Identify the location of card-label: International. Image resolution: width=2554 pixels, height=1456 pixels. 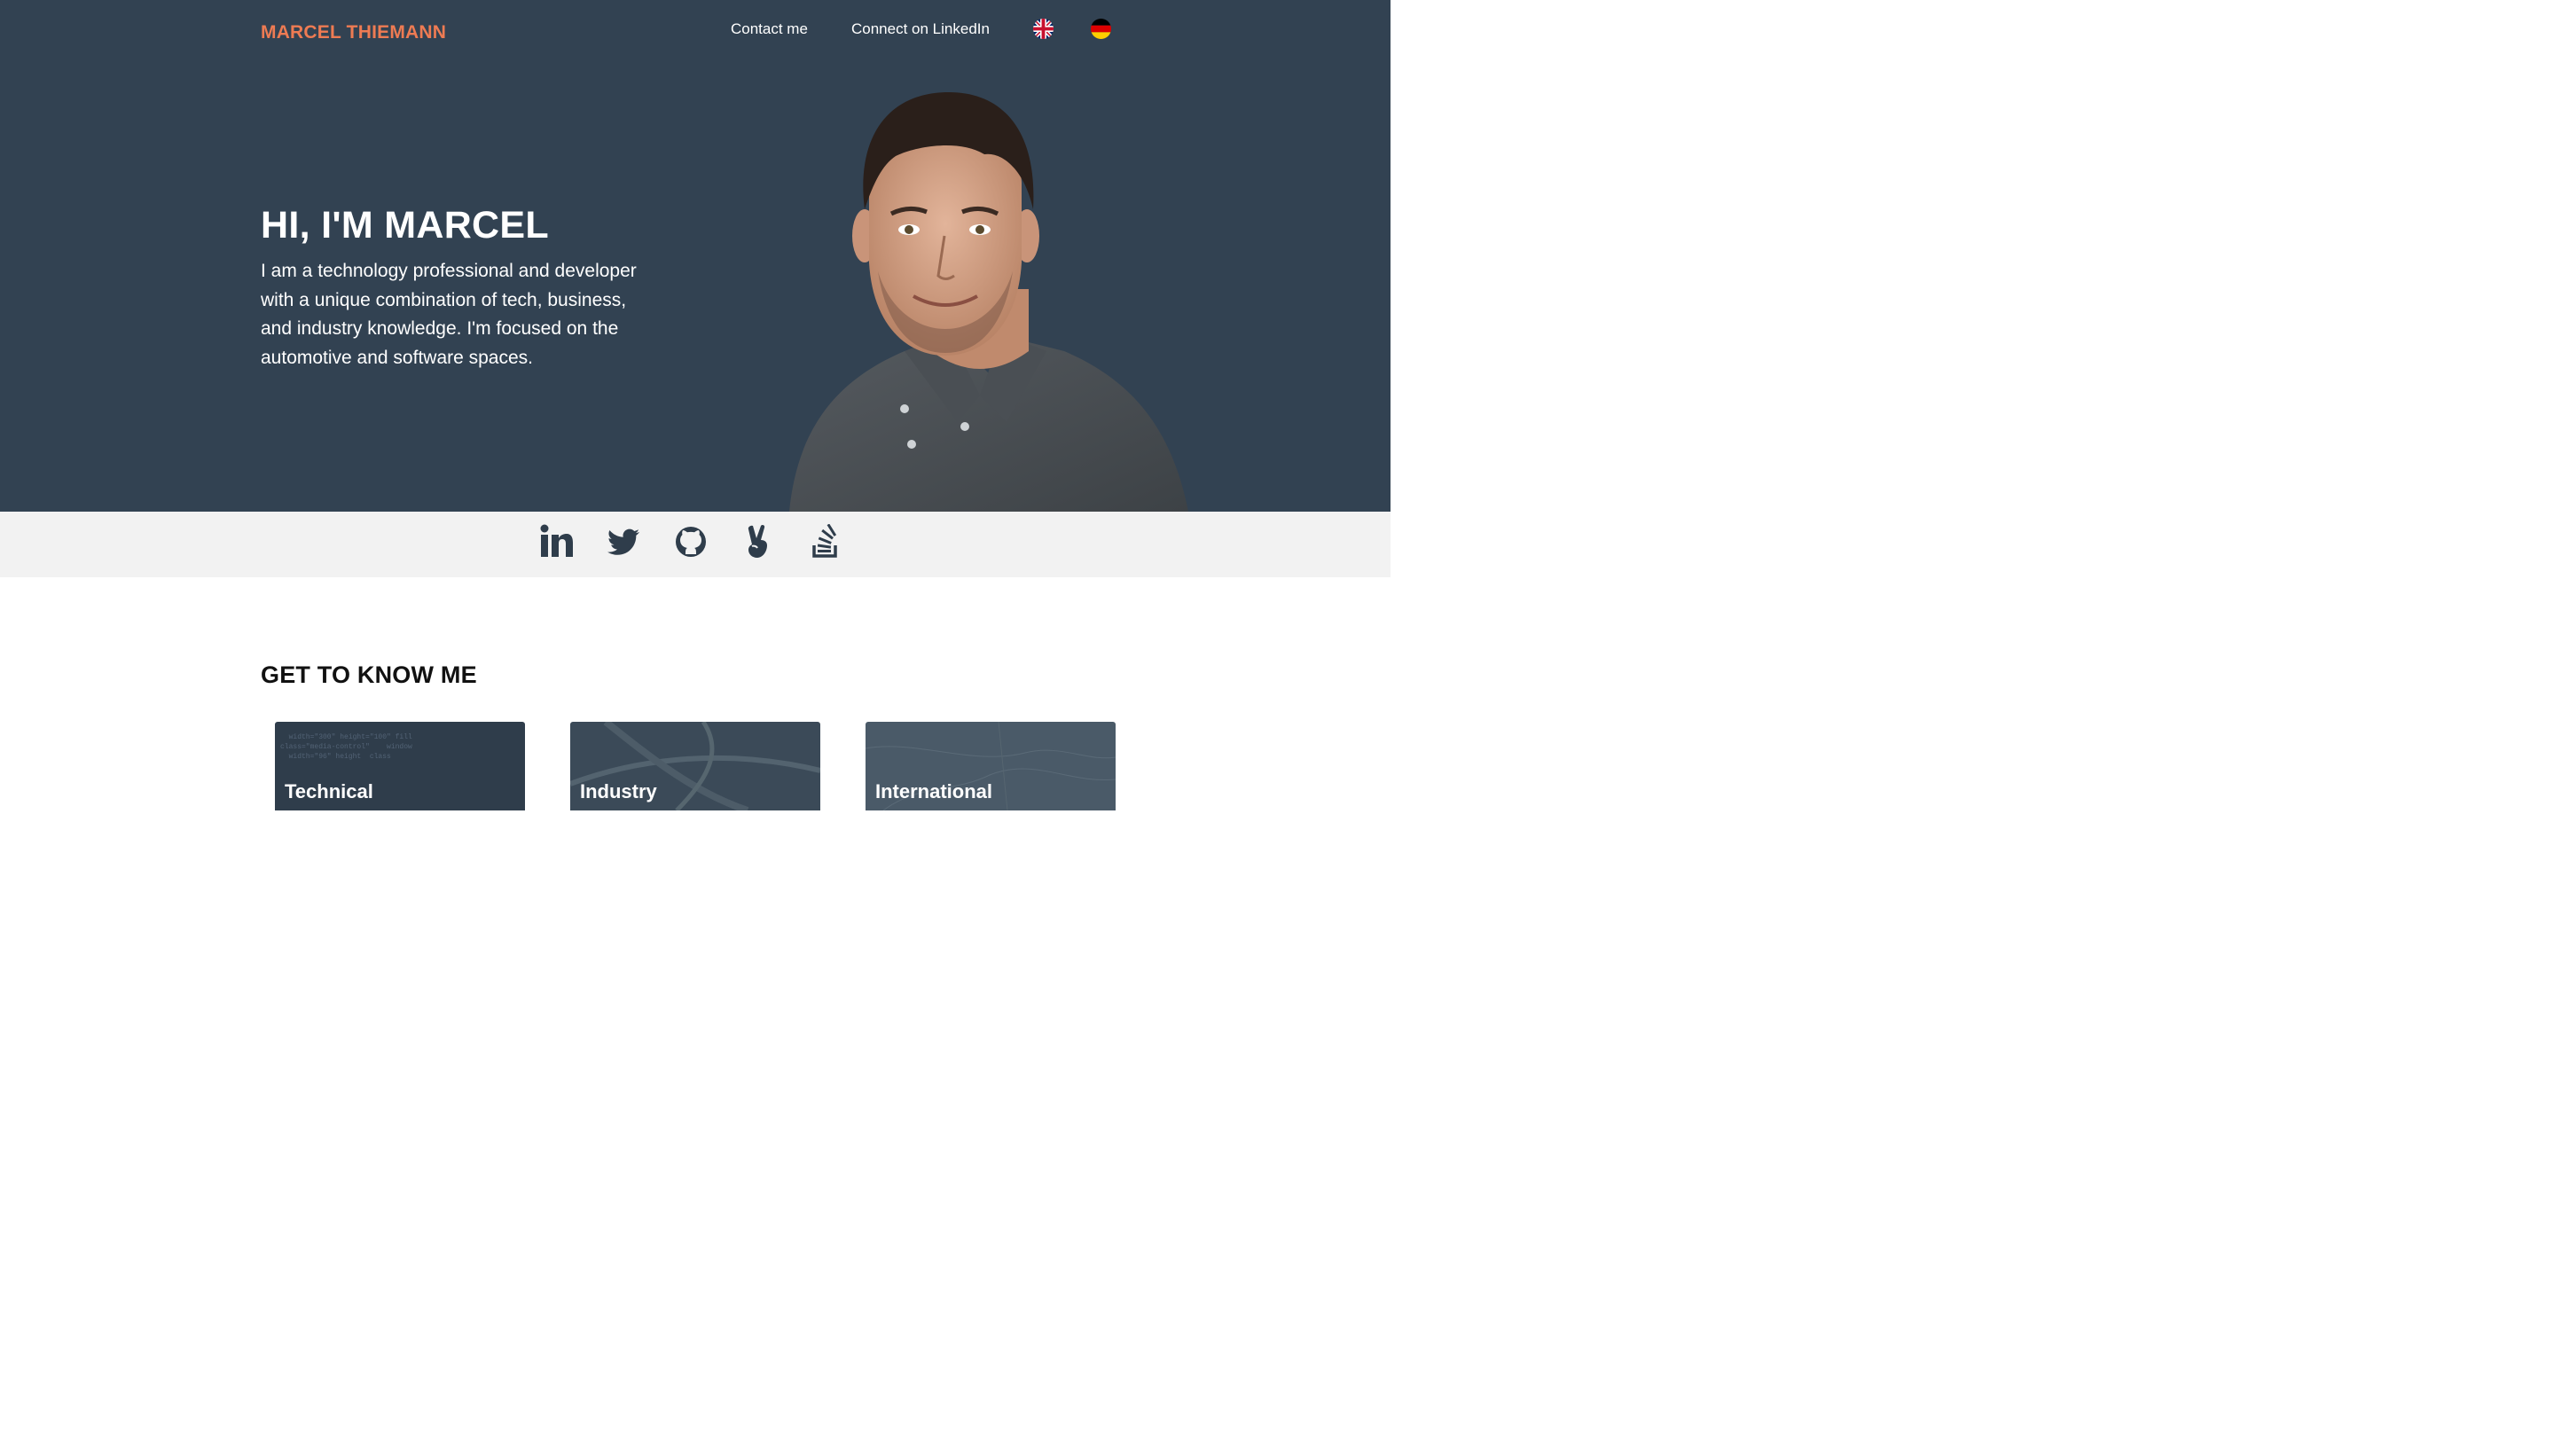
(934, 791).